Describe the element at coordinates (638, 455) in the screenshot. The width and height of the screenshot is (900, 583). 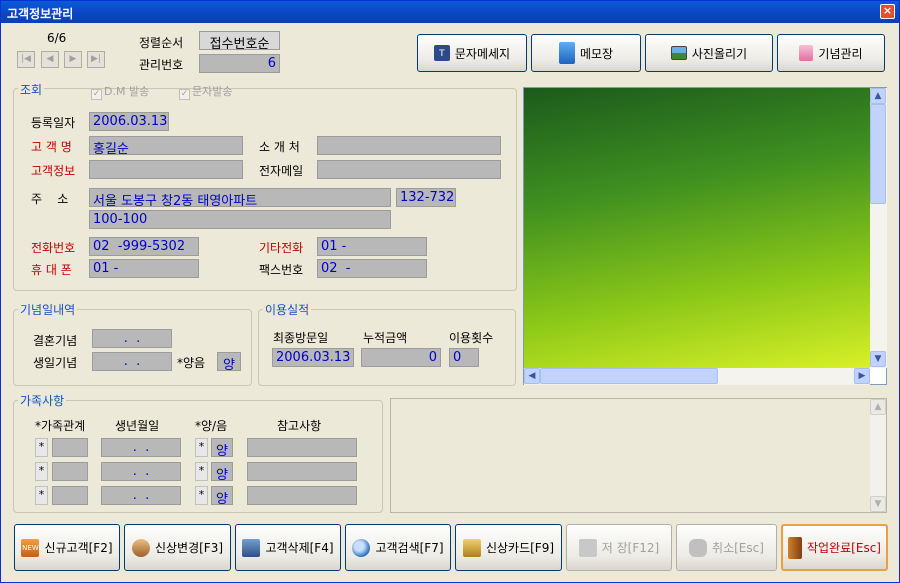
I see `memo-textarea: ▲ ▼` at that location.